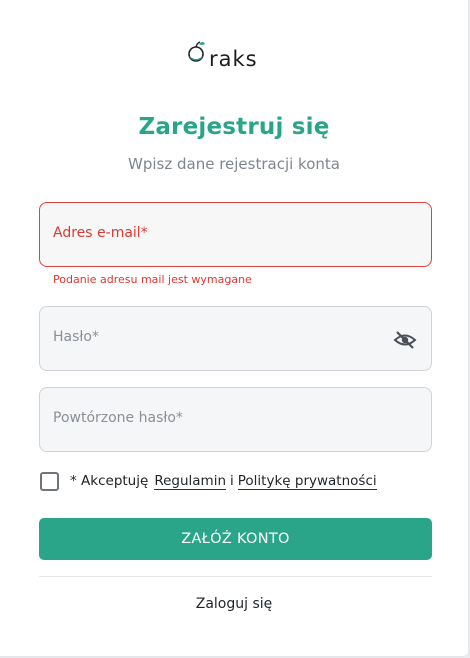 The width and height of the screenshot is (470, 658). Describe the element at coordinates (235, 338) in the screenshot. I see `password-field: Hasło*` at that location.